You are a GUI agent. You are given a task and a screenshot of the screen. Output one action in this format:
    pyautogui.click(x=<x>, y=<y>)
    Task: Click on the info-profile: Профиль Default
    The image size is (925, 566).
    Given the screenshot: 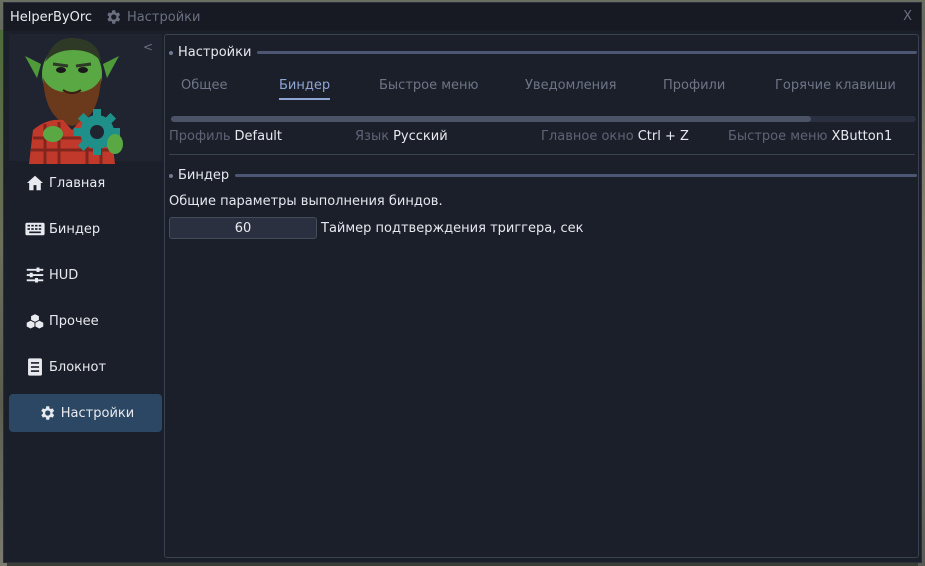 What is the action you would take?
    pyautogui.click(x=225, y=136)
    